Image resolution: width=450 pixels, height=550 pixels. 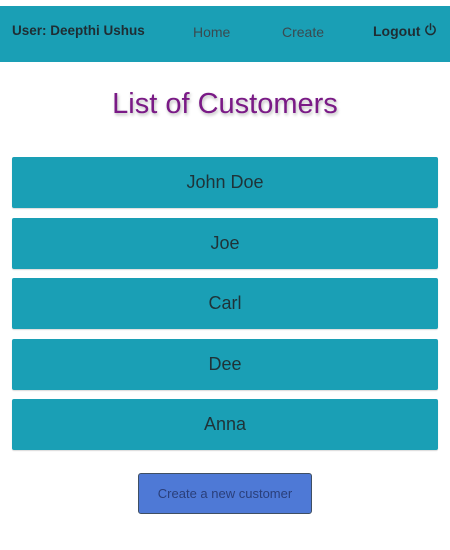 What do you see at coordinates (430, 31) in the screenshot?
I see `power-icon` at bounding box center [430, 31].